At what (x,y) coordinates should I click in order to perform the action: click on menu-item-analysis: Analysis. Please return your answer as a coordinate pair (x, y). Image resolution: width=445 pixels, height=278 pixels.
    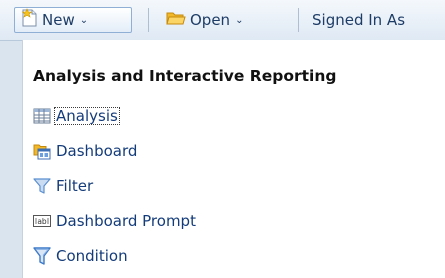
    Looking at the image, I should click on (76, 116).